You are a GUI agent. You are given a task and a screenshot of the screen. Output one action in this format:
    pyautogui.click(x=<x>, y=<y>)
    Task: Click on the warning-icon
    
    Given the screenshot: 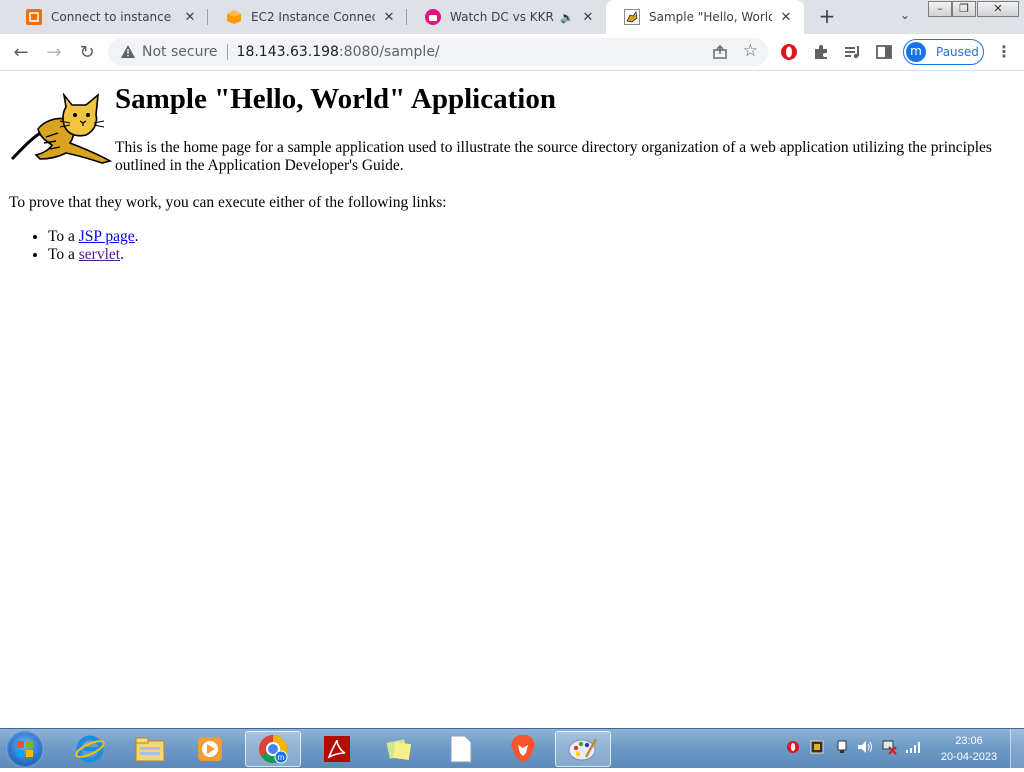 What is the action you would take?
    pyautogui.click(x=128, y=52)
    